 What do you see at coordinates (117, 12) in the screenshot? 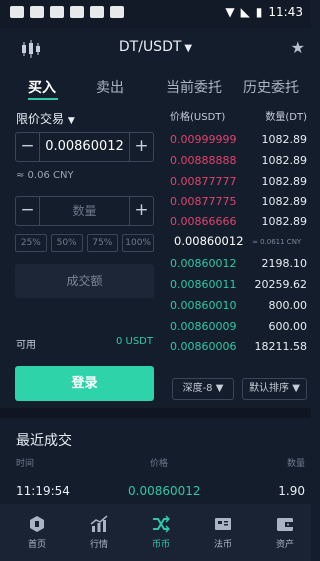
I see `bag-icon` at bounding box center [117, 12].